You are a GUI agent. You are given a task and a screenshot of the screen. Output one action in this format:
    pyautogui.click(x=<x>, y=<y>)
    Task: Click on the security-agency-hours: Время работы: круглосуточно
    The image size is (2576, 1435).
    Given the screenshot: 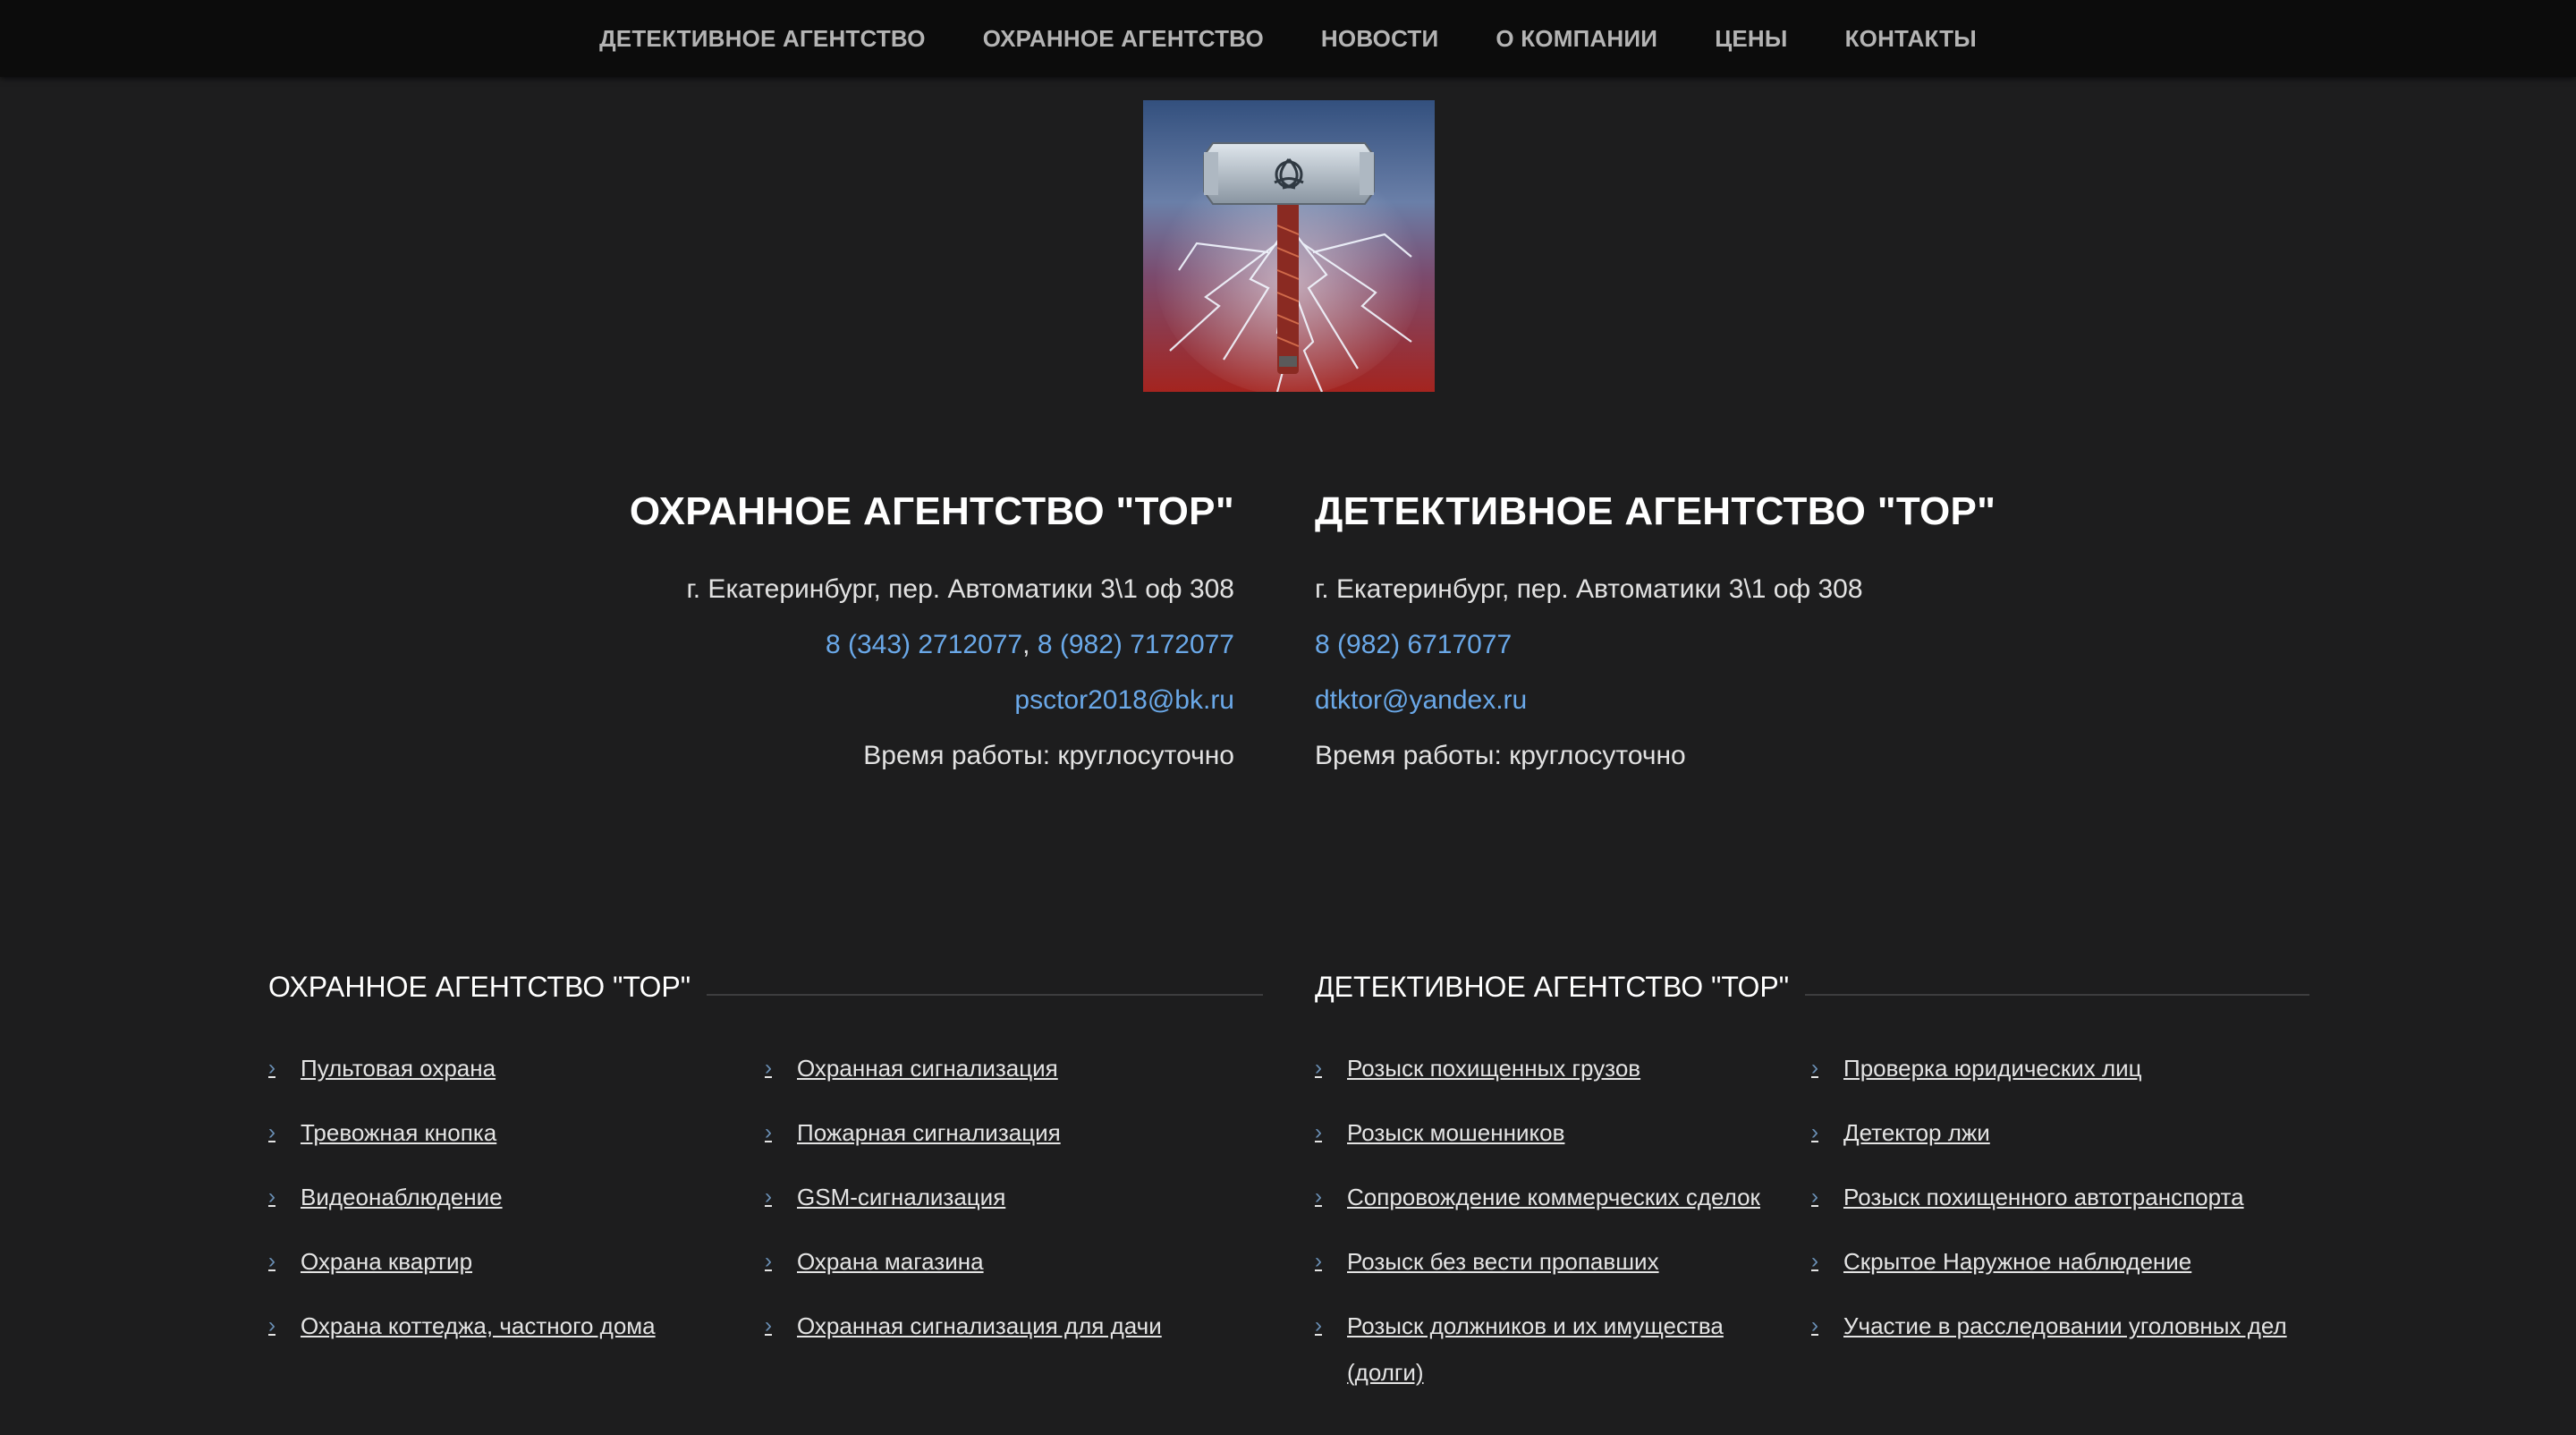 What is the action you would take?
    pyautogui.click(x=1048, y=755)
    